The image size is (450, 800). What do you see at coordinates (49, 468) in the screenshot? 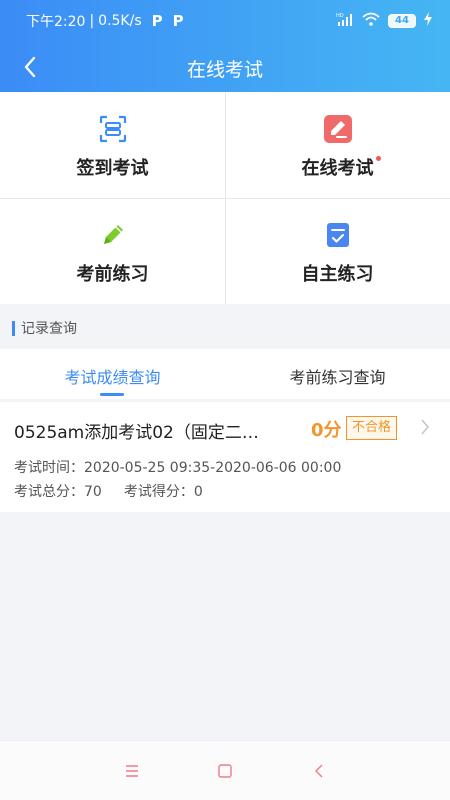
I see `exam-time-label: 考试时间：` at bounding box center [49, 468].